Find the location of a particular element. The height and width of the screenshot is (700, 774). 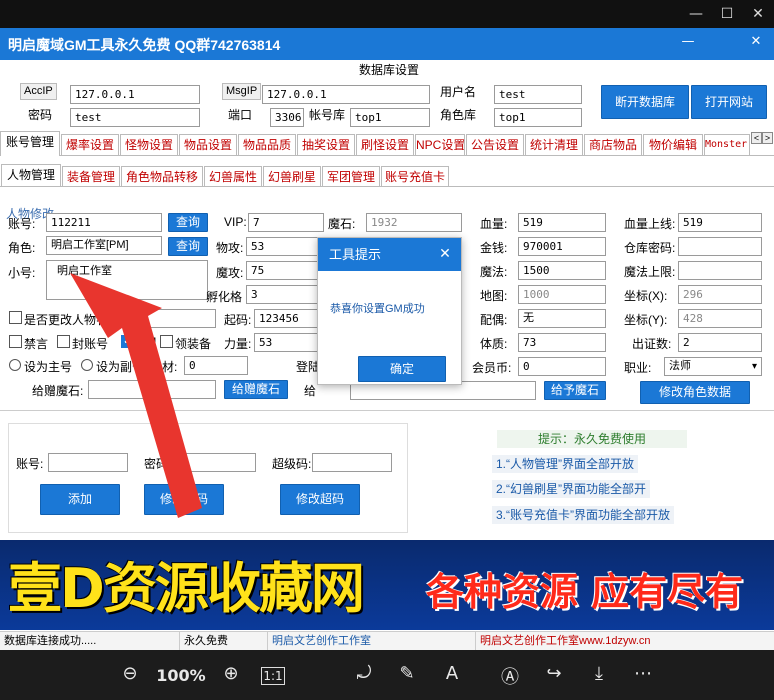

coord-y-input: 428 is located at coordinates (720, 318).